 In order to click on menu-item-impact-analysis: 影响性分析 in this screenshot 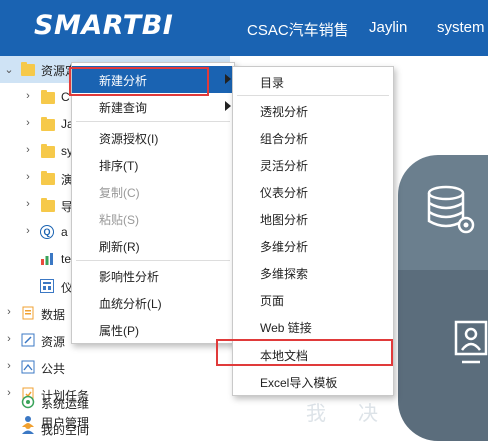, I will do `click(153, 275)`.